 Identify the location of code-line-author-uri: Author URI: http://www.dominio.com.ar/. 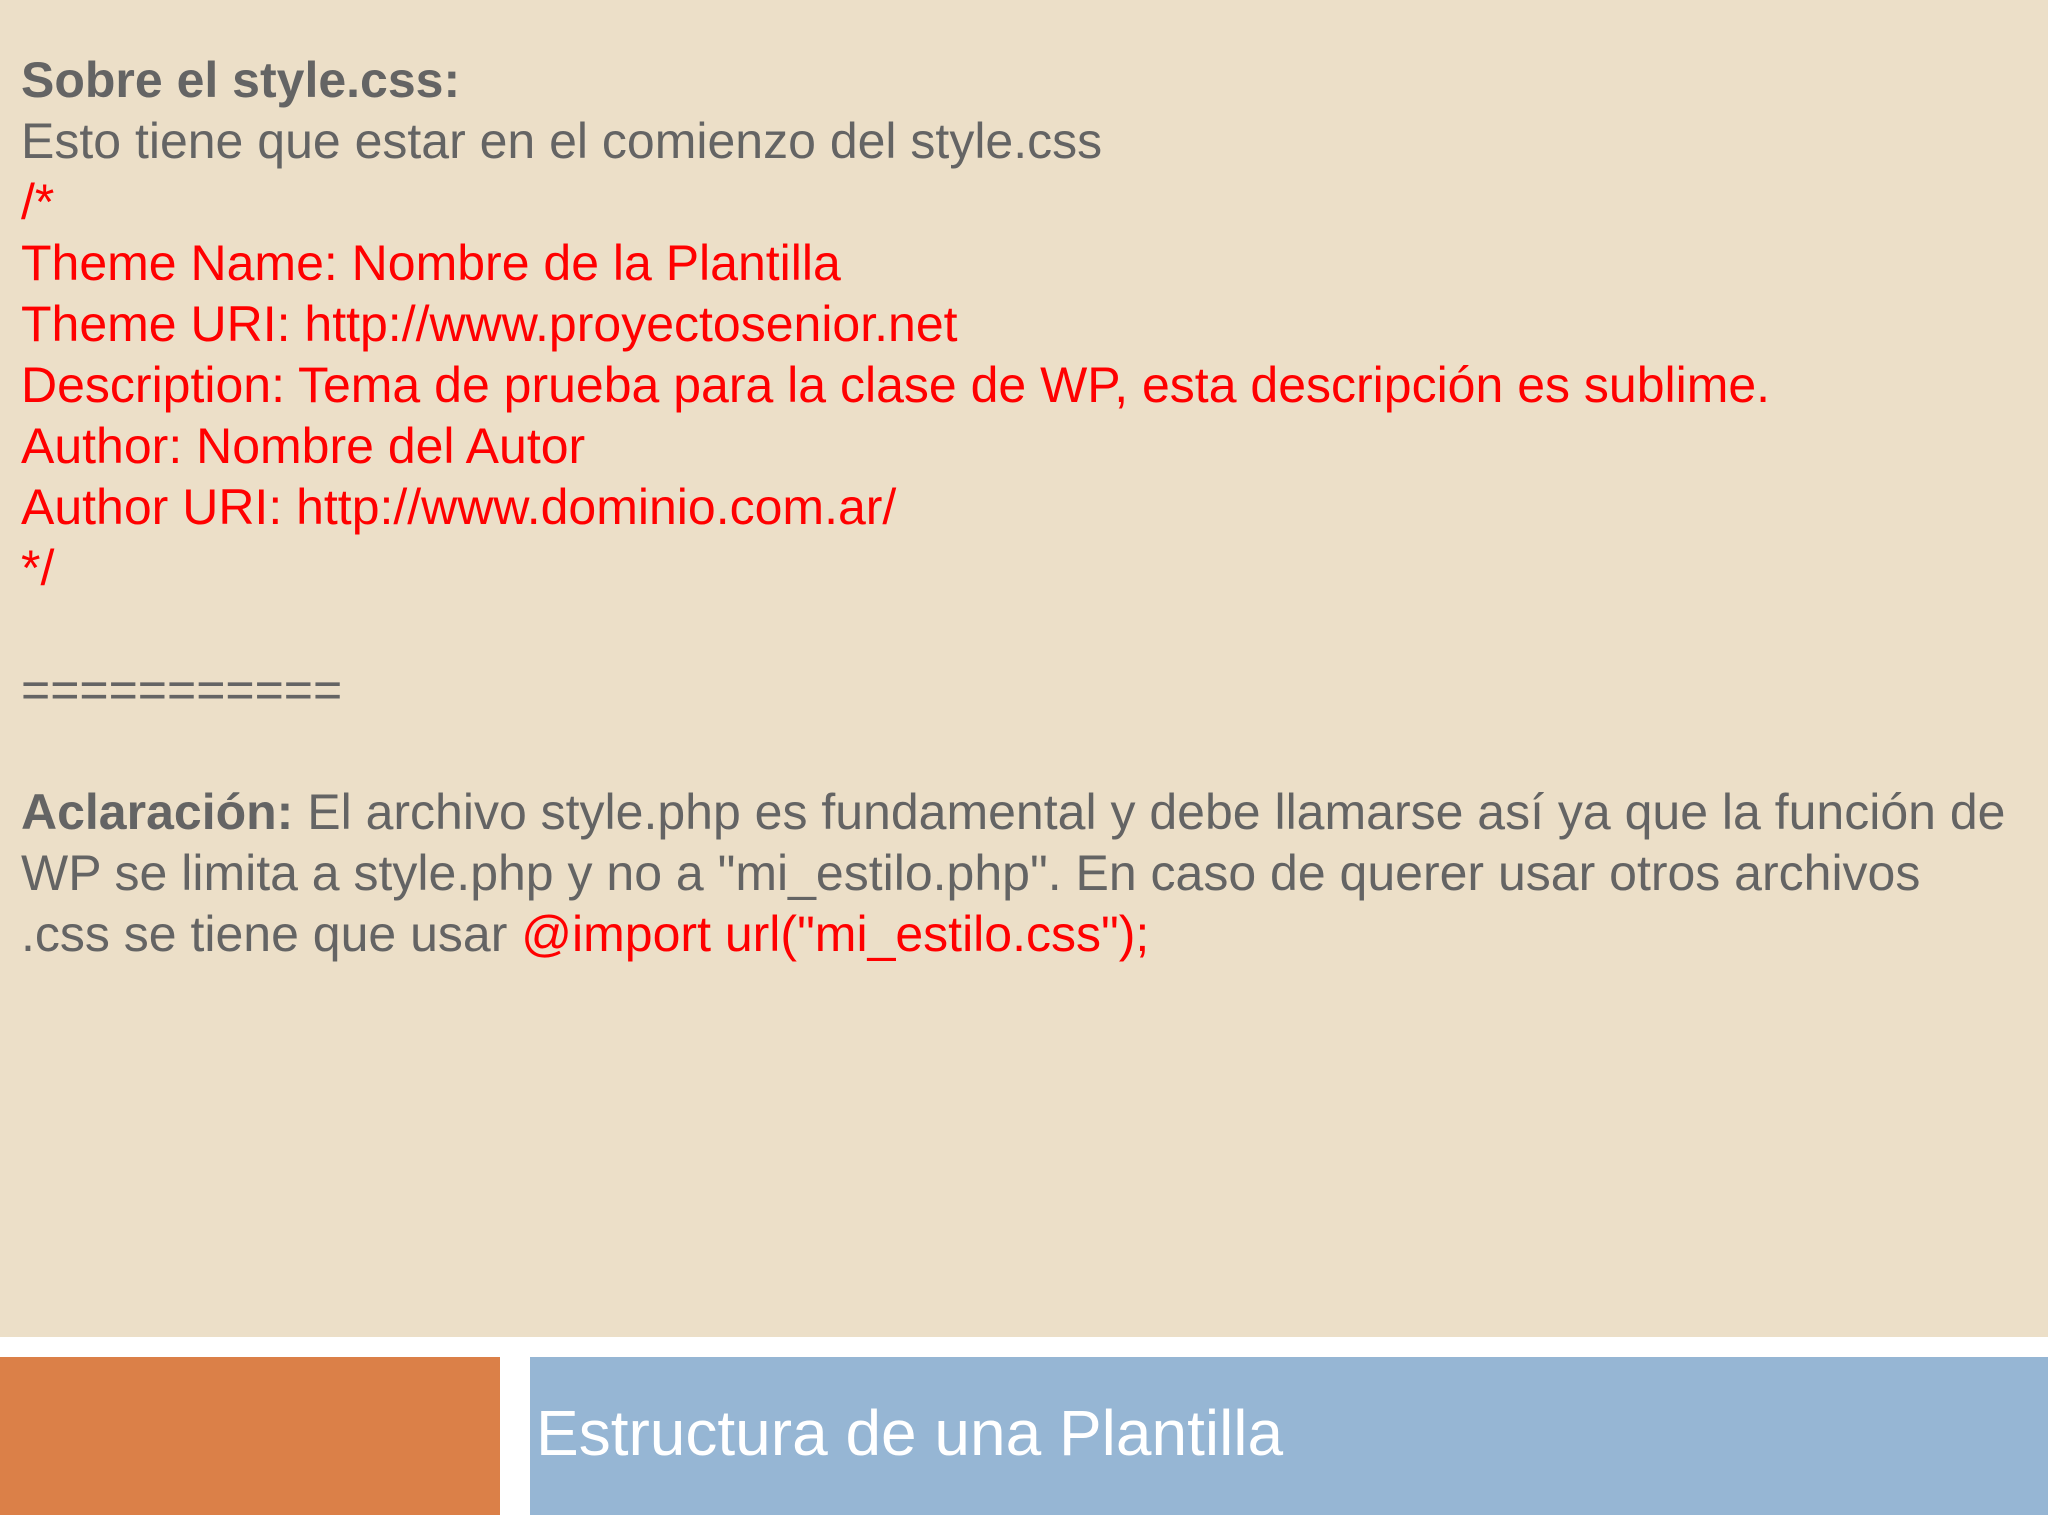
(459, 507).